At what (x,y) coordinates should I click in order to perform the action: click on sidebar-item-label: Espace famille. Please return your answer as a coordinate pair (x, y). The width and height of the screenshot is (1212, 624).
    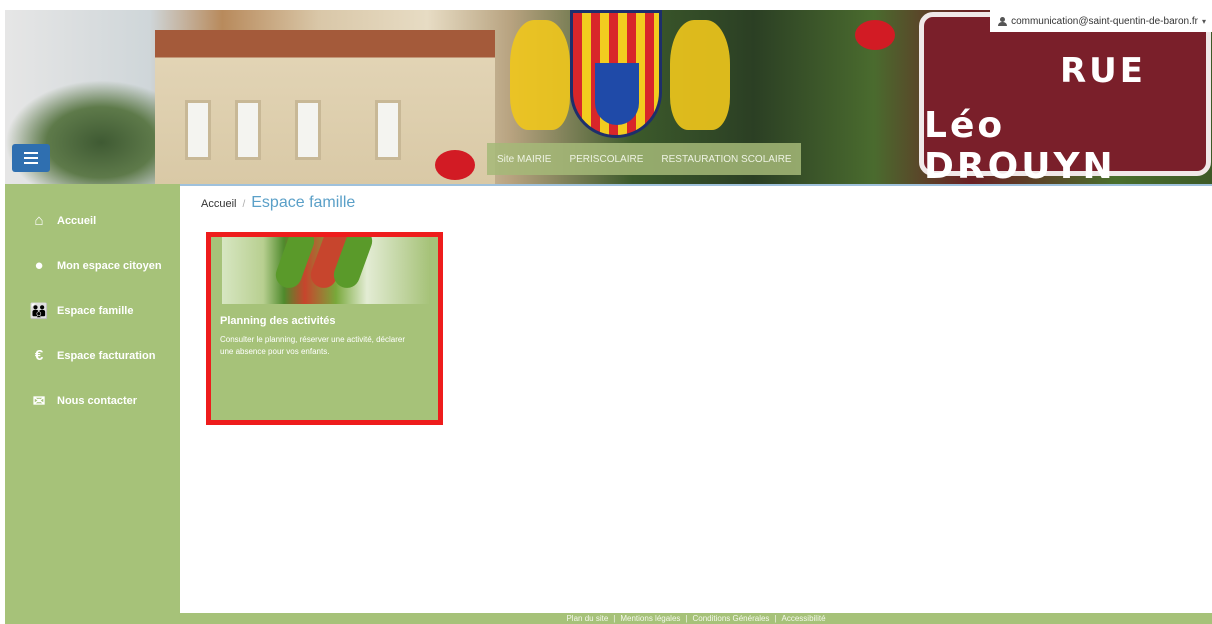
    Looking at the image, I should click on (95, 310).